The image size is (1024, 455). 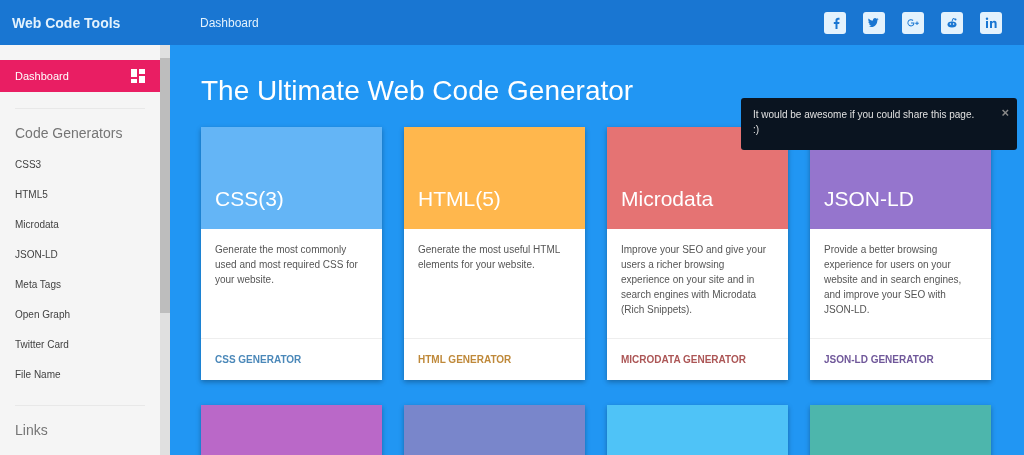 What do you see at coordinates (85, 22) in the screenshot?
I see `brand-title: Web Code Tools` at bounding box center [85, 22].